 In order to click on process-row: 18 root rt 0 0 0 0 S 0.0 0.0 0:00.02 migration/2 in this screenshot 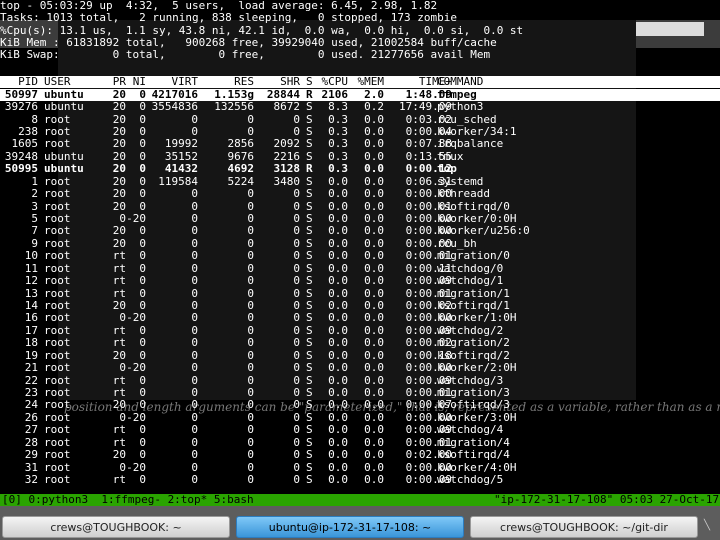, I will do `click(360, 343)`.